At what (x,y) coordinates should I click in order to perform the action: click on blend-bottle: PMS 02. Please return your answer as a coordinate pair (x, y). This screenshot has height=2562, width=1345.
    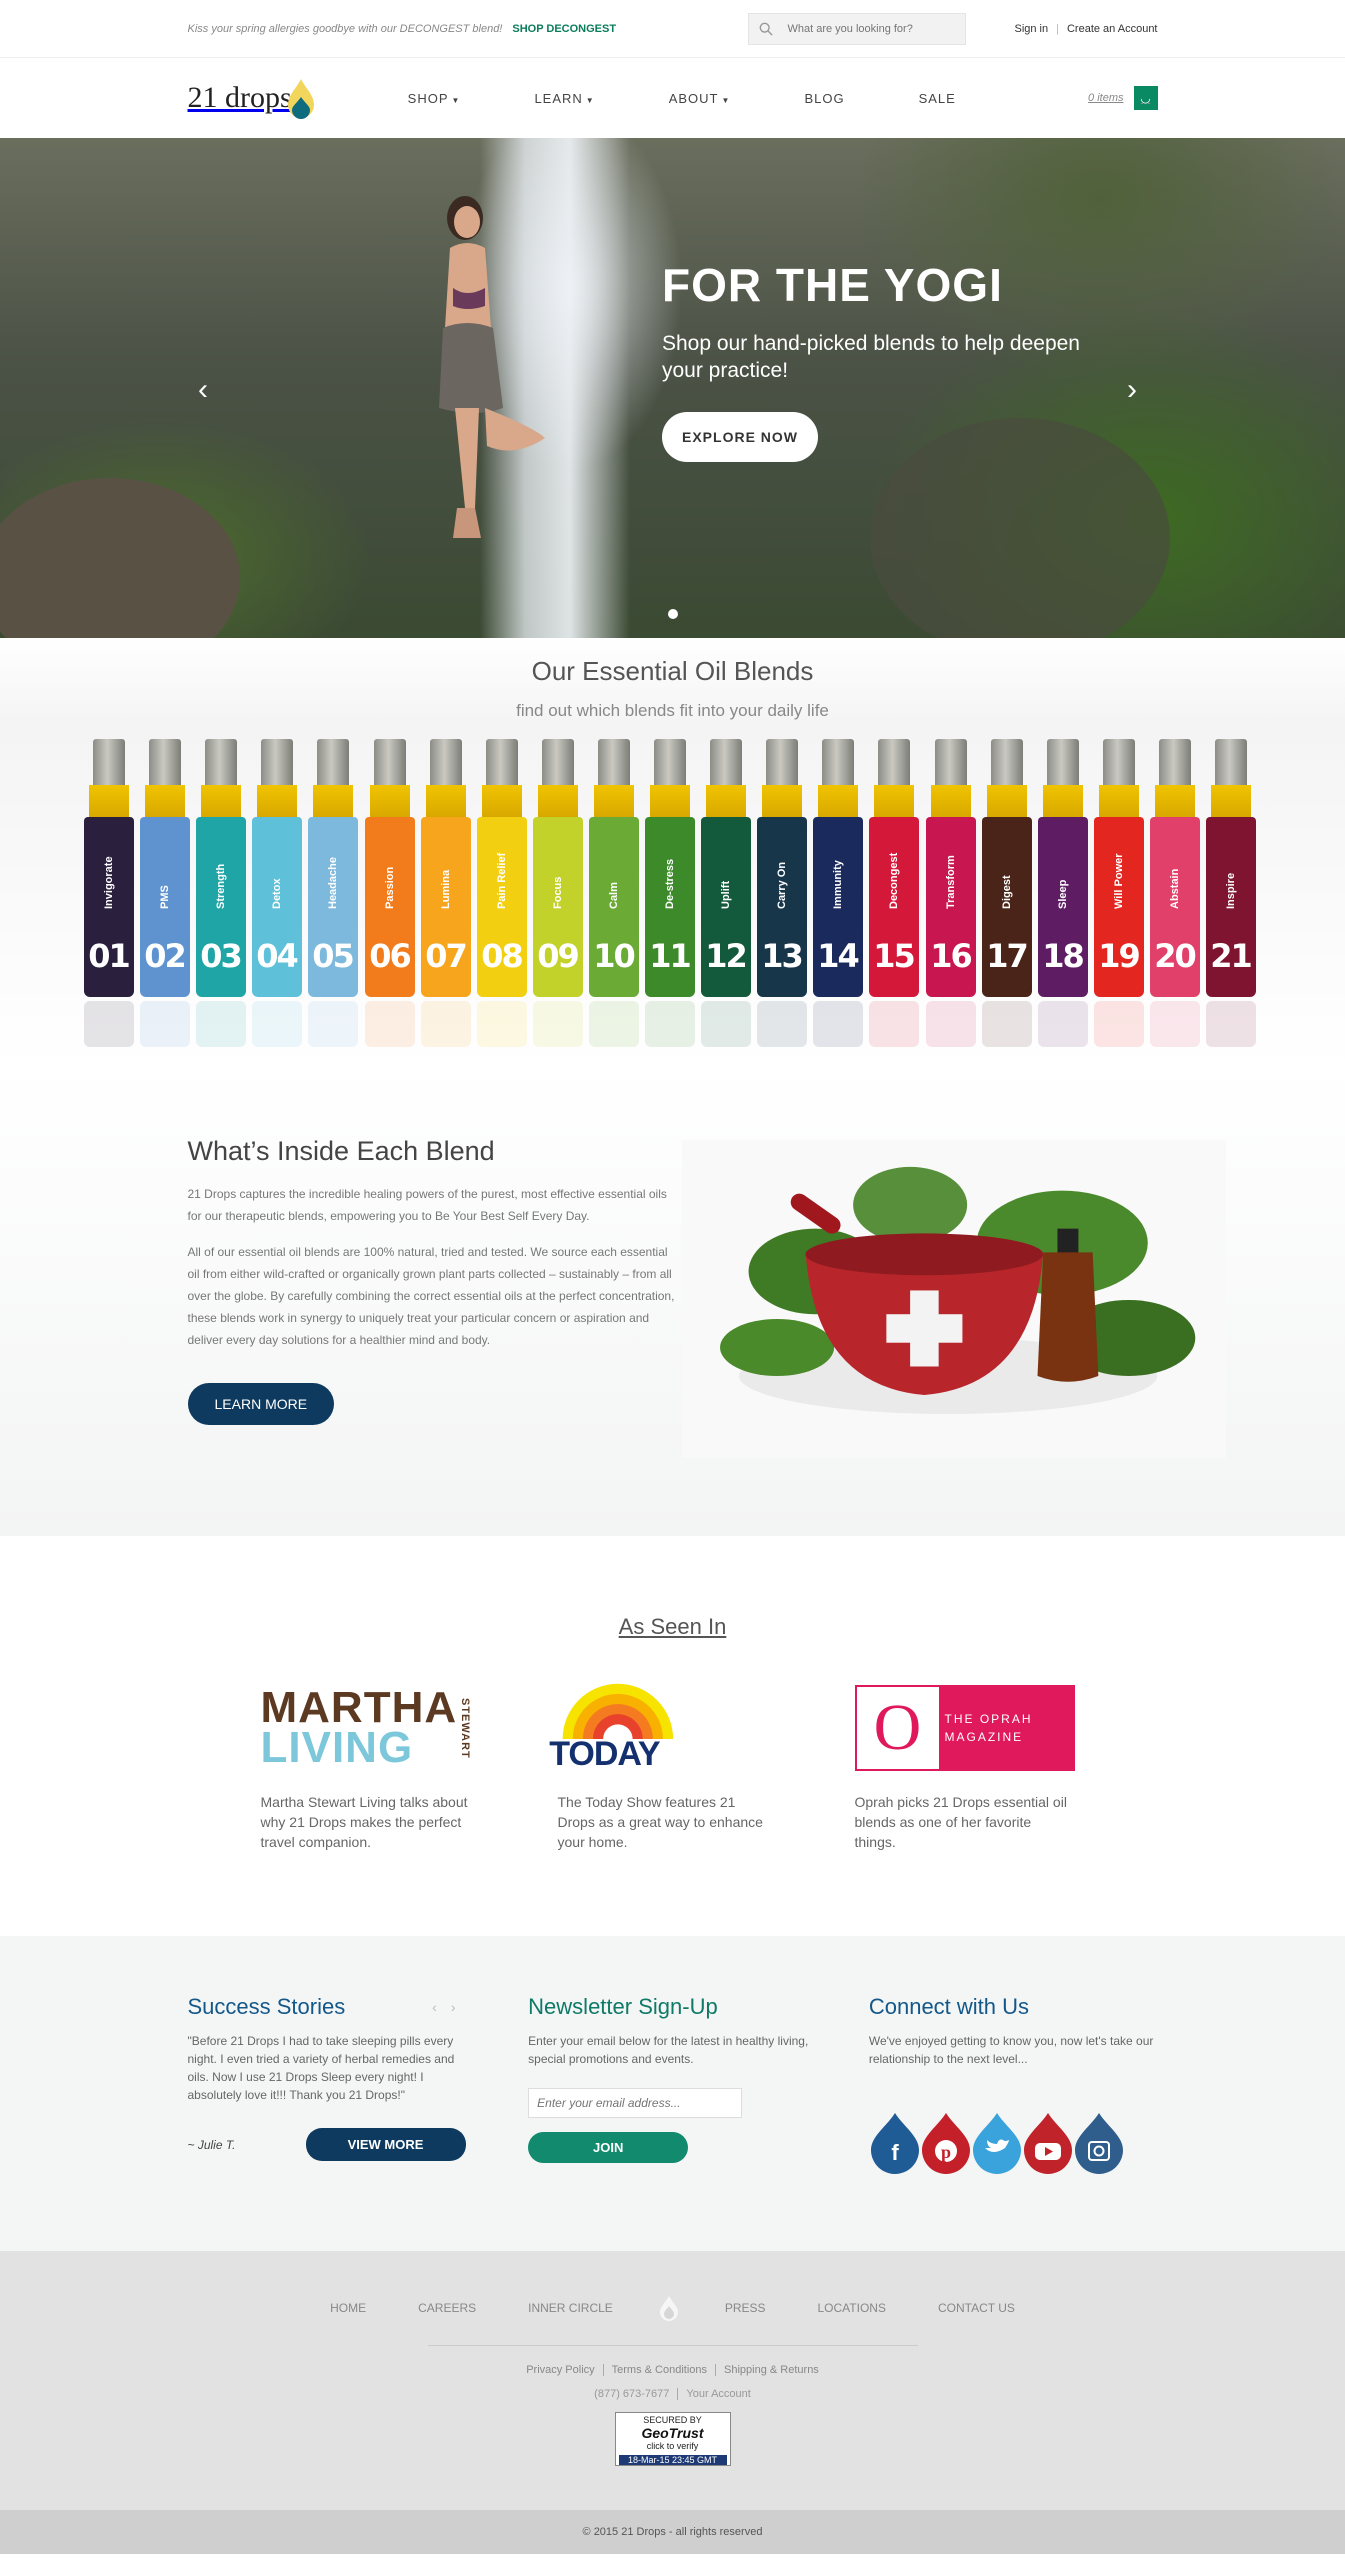
    Looking at the image, I should click on (164, 894).